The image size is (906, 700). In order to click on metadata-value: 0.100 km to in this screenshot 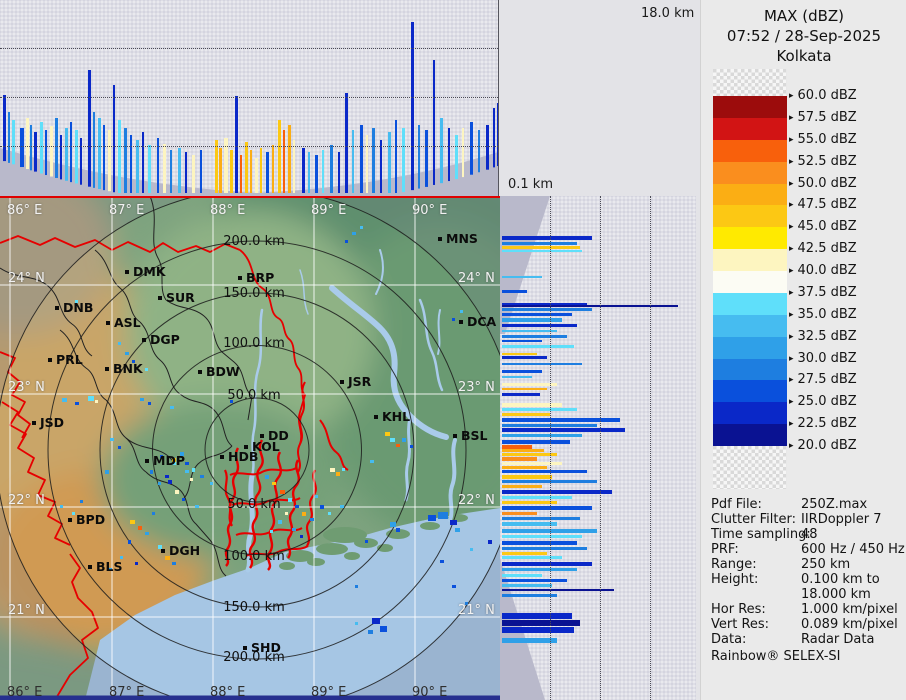, I will do `click(840, 579)`.